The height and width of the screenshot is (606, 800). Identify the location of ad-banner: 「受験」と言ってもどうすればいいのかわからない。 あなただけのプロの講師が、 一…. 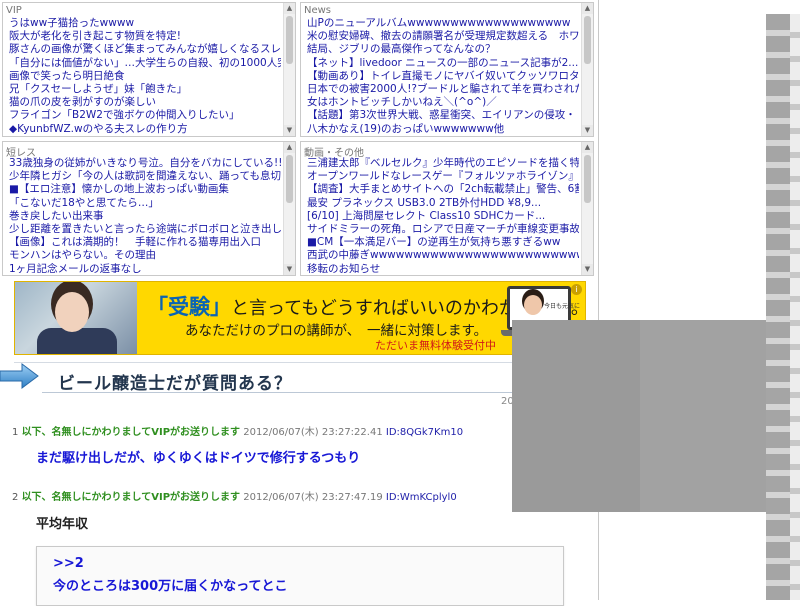
(300, 318).